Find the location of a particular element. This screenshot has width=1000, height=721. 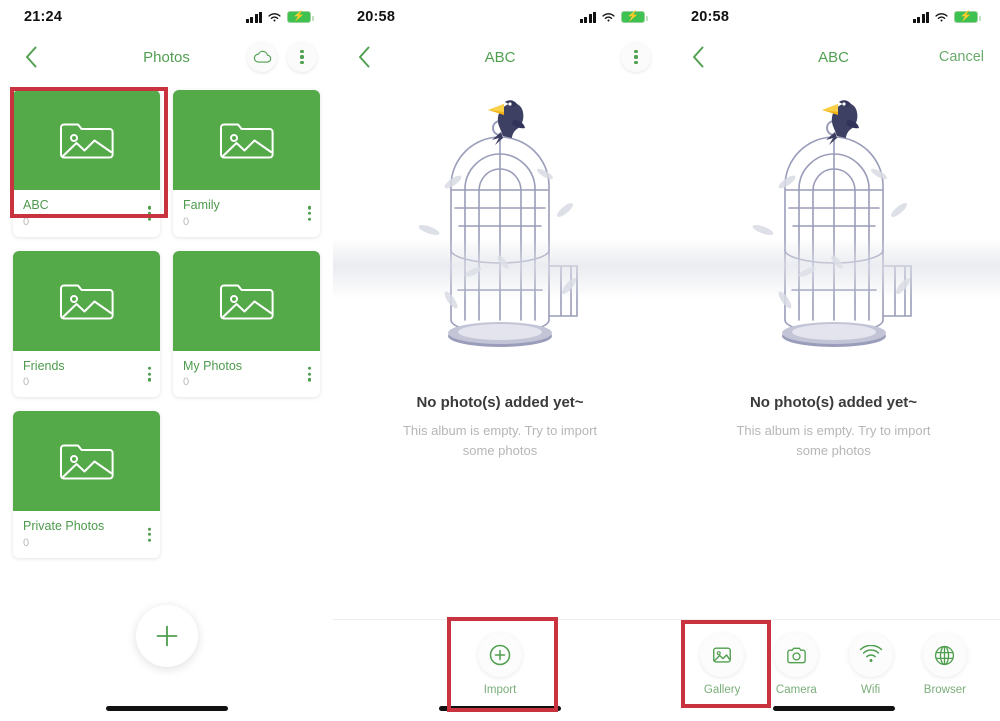

globe-icon is located at coordinates (945, 655).